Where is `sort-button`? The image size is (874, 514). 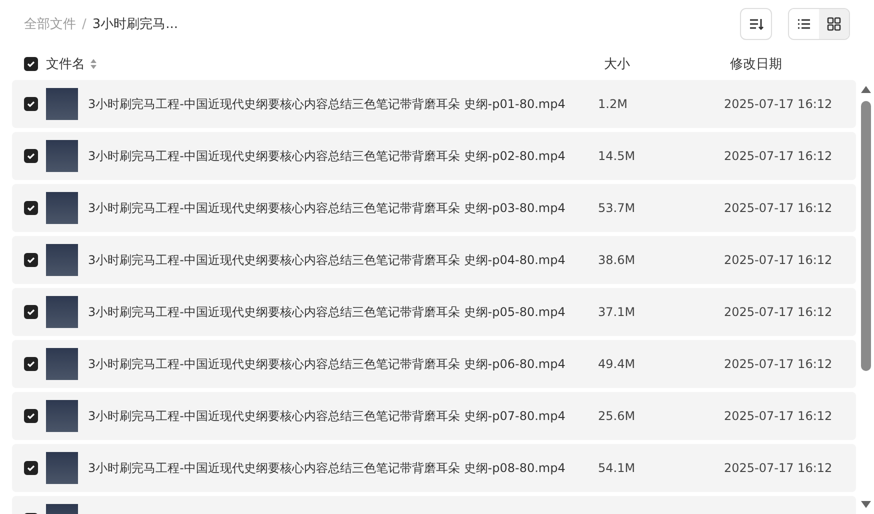
sort-button is located at coordinates (756, 24).